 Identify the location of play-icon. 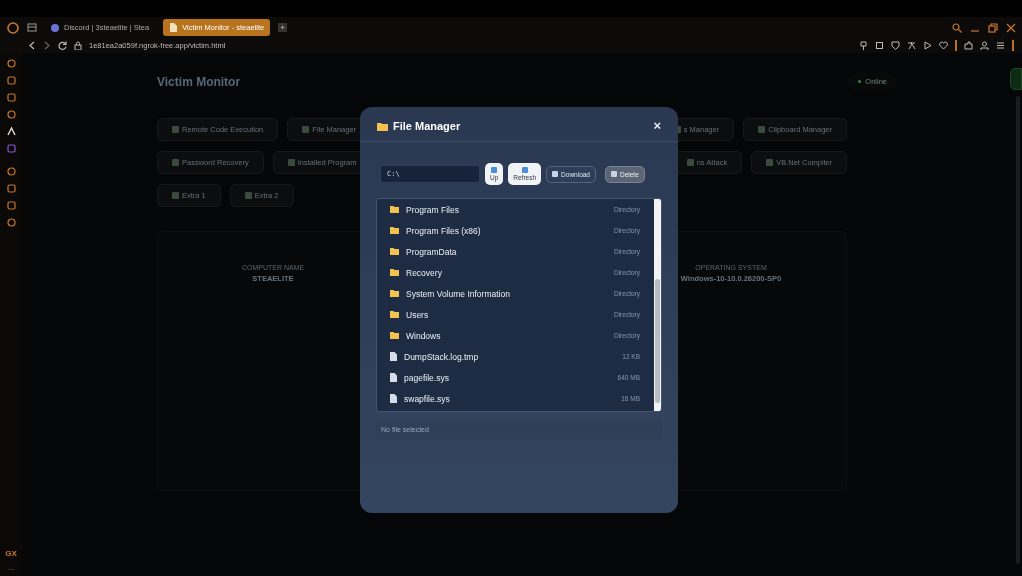
(927, 45).